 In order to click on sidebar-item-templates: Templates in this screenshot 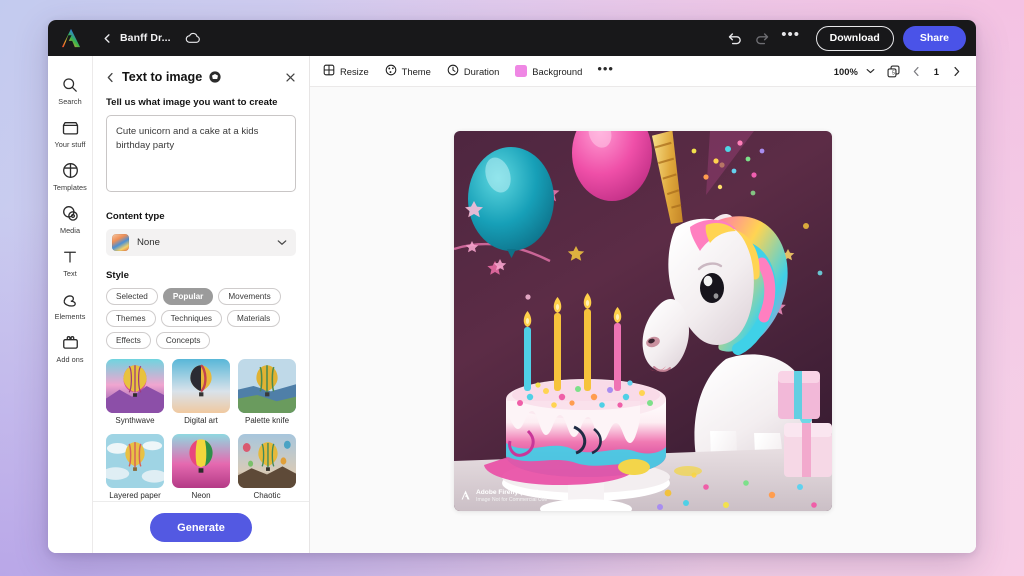, I will do `click(70, 175)`.